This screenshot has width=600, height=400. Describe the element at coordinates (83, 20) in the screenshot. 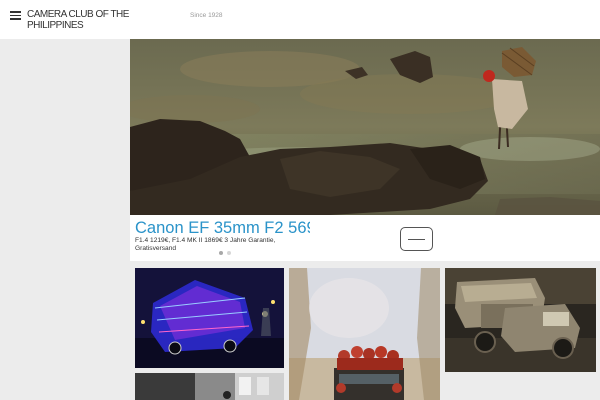

I see `site-title: CAMERA CLUB OF THE PHILIPPINES` at that location.